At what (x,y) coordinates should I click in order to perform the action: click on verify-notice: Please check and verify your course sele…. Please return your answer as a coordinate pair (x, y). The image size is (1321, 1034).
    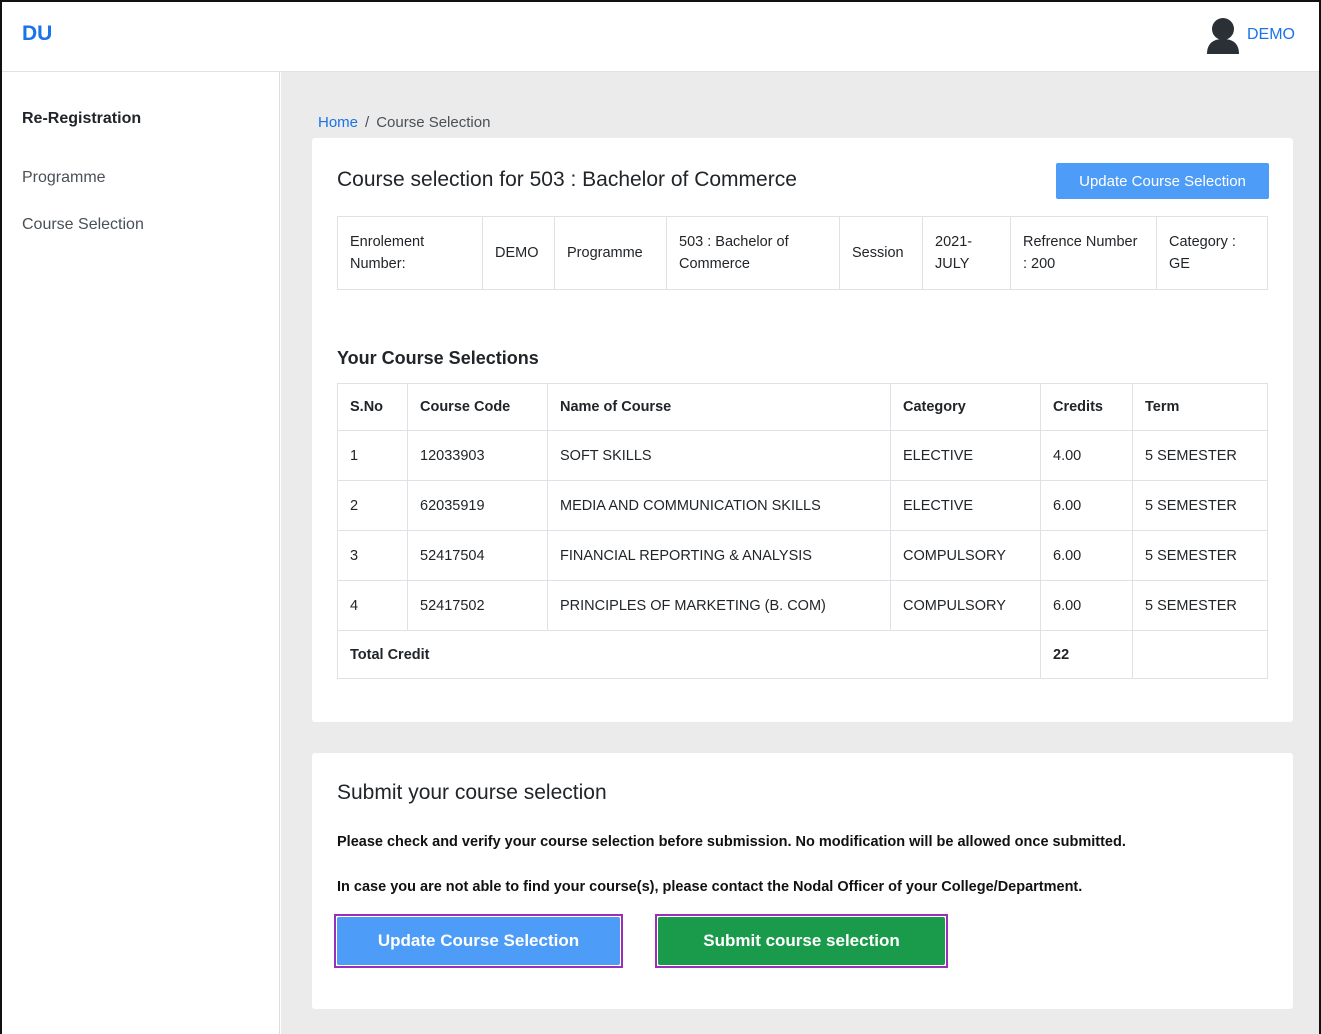
    Looking at the image, I should click on (731, 842).